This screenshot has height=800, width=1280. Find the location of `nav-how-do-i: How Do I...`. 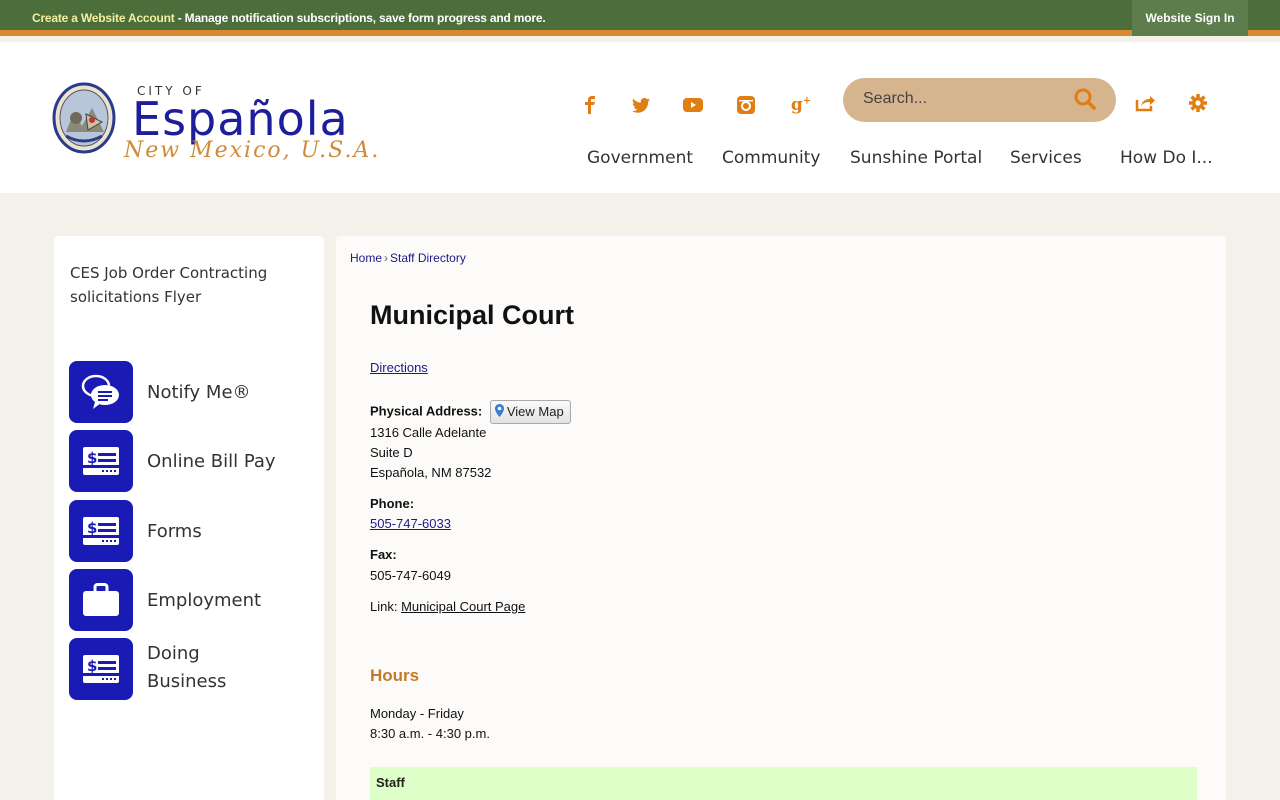

nav-how-do-i: How Do I... is located at coordinates (1166, 158).